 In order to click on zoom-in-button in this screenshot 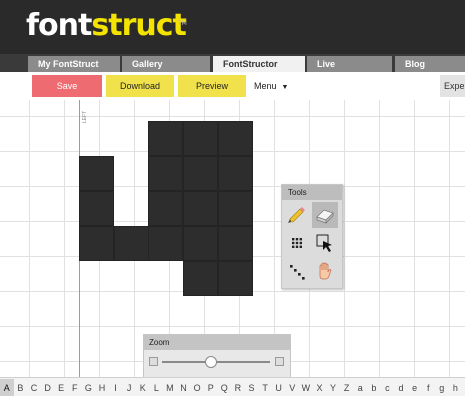, I will do `click(279, 361)`.